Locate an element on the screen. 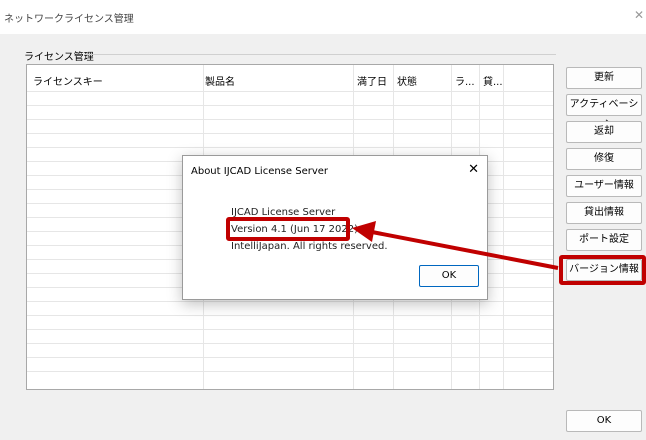 This screenshot has height=440, width=646. ok-button: OK is located at coordinates (604, 421).